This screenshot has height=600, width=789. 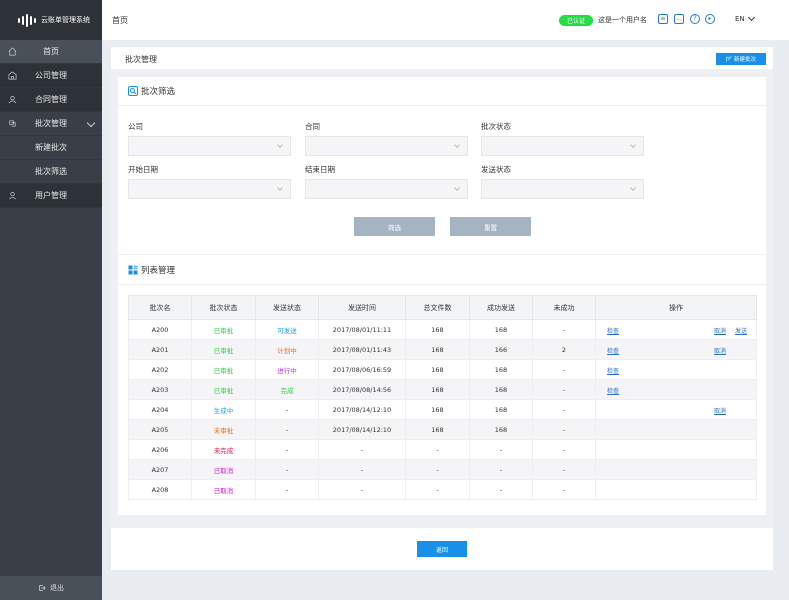 What do you see at coordinates (12, 195) in the screenshot?
I see `person-icon` at bounding box center [12, 195].